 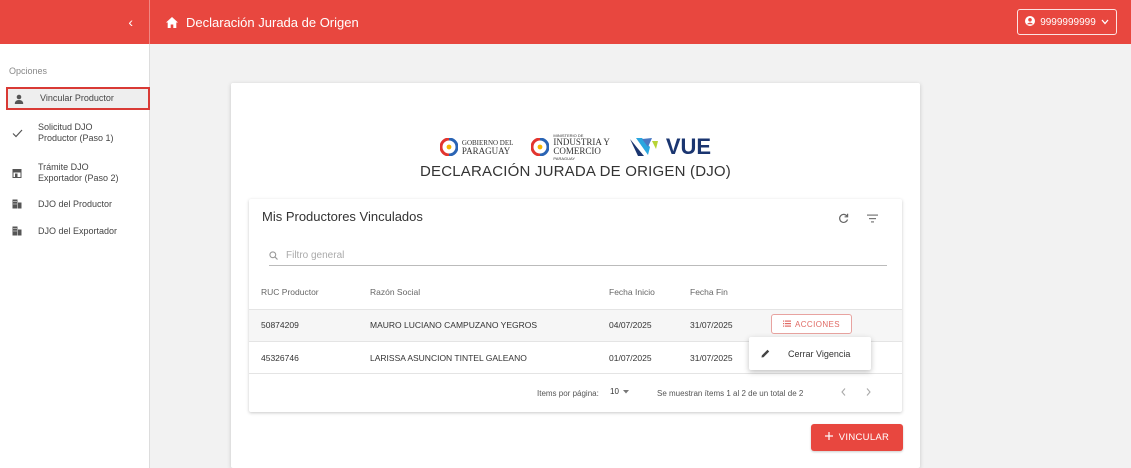 I want to click on list-icon, so click(x=787, y=324).